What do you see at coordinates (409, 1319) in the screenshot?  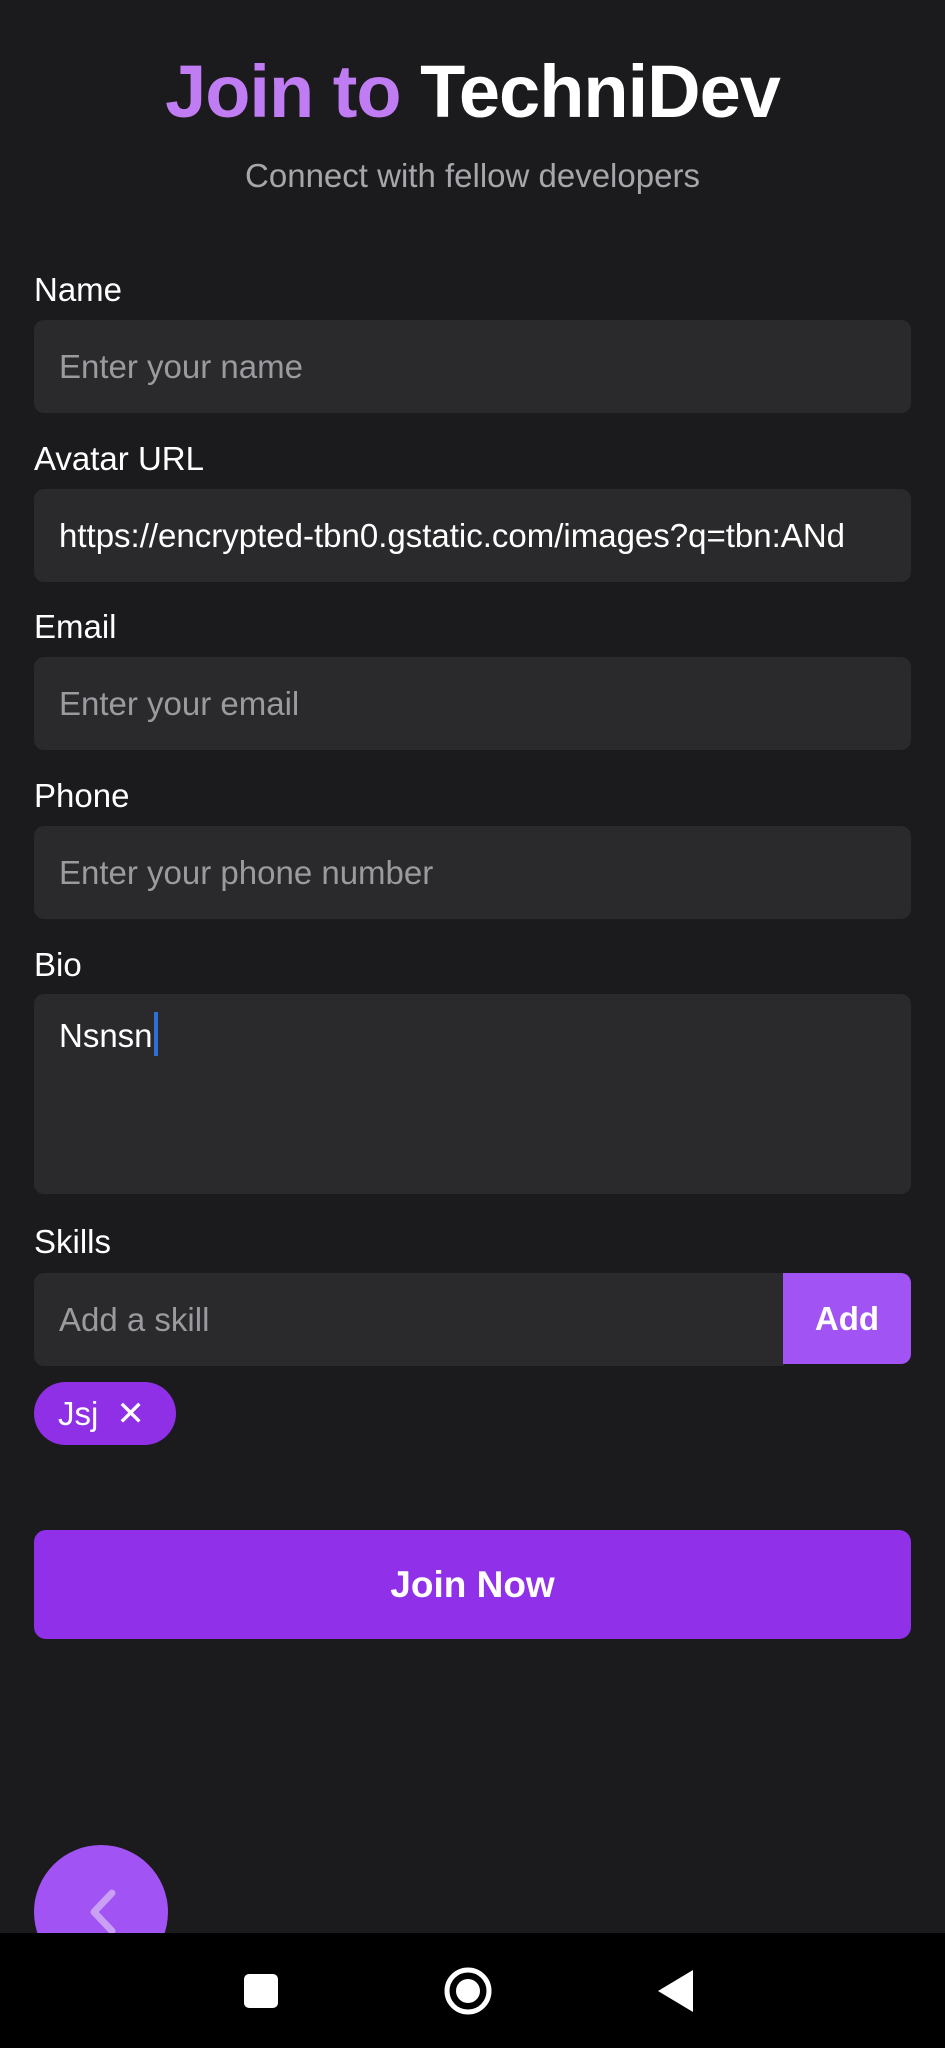 I see `skill-input: Add a skill` at bounding box center [409, 1319].